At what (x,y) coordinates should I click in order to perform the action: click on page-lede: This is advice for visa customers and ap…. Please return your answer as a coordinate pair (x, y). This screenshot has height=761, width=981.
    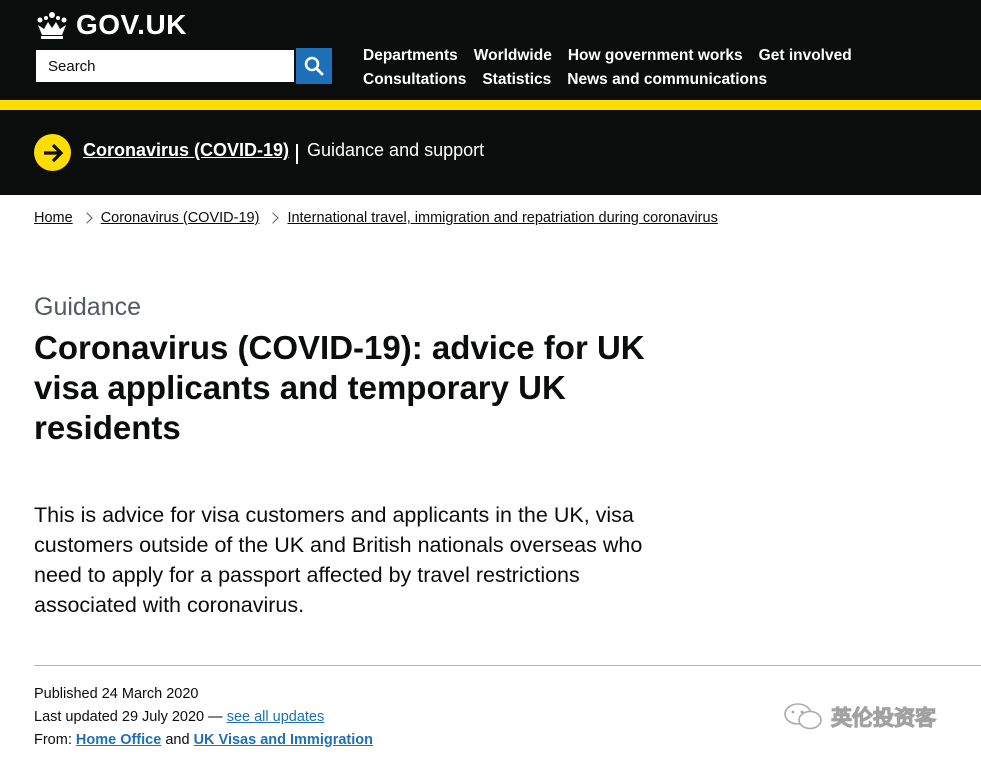
    Looking at the image, I should click on (338, 560).